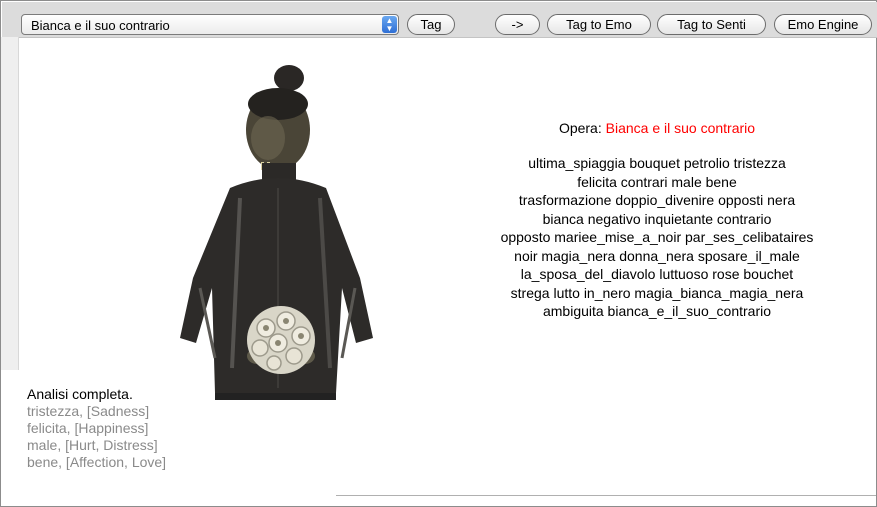 The height and width of the screenshot is (507, 877). I want to click on select-arrows-icon: ▲ ▼, so click(389, 24).